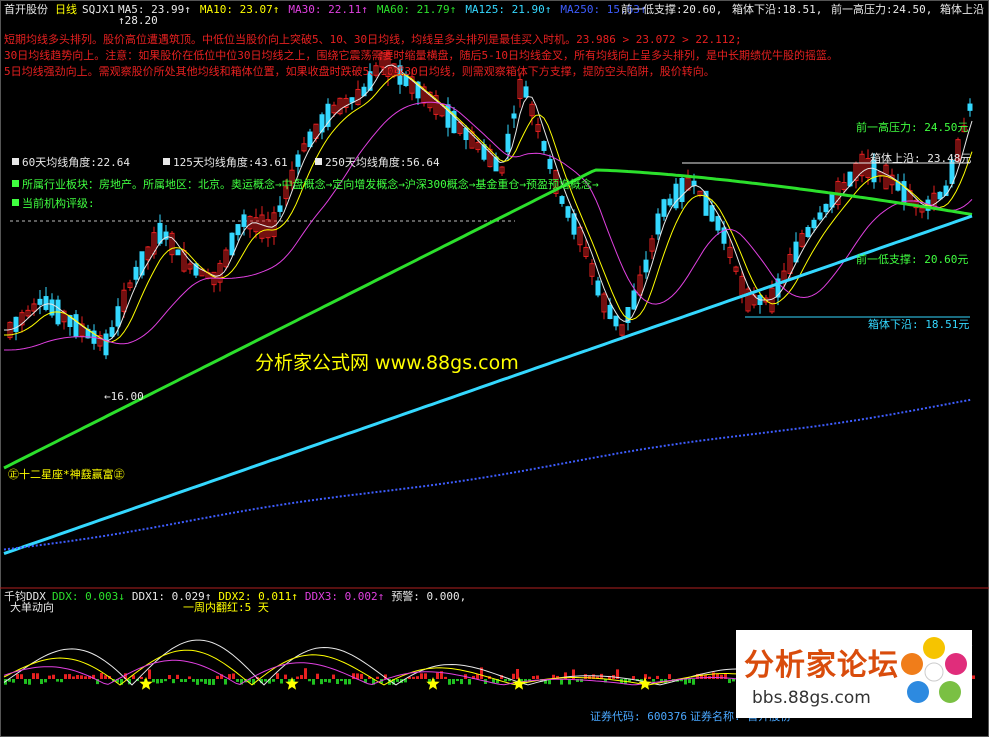 The width and height of the screenshot is (989, 737). I want to click on resistance-level-label: 前一高压力: 24.50元, so click(912, 127).